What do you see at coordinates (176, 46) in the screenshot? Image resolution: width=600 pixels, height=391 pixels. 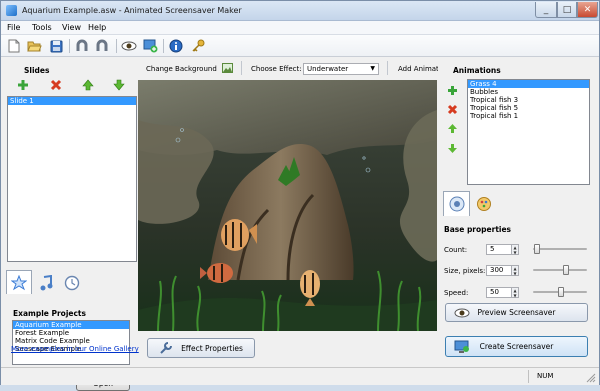 I see `info-icon` at bounding box center [176, 46].